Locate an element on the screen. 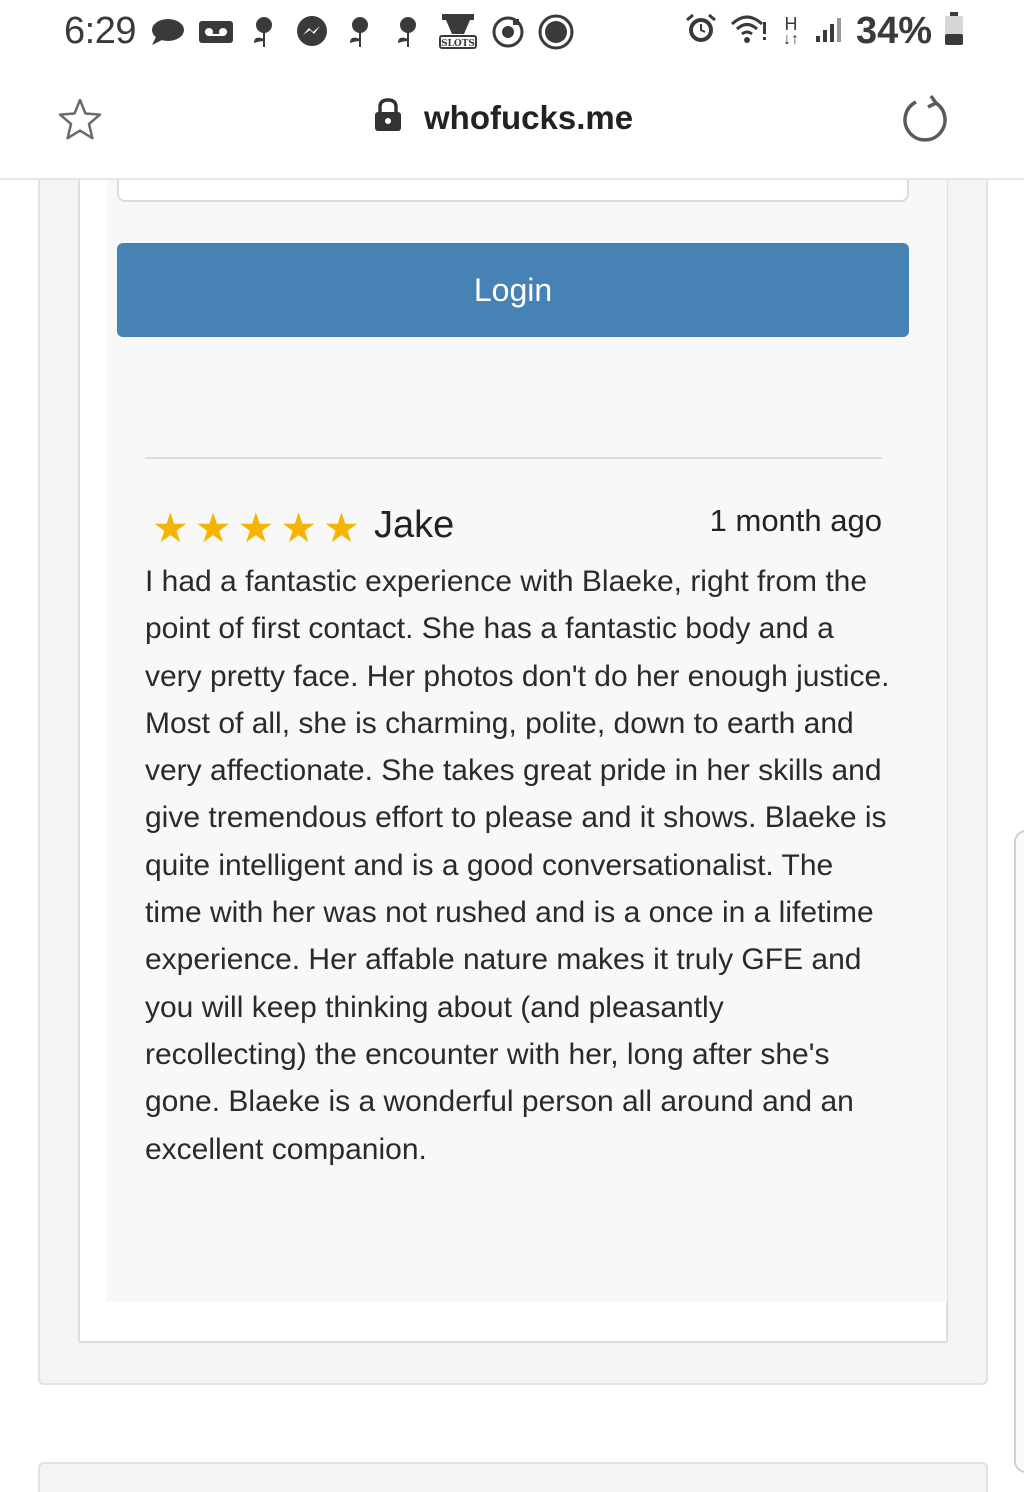 The image size is (1024, 1492). status-time: 6:29 is located at coordinates (100, 31).